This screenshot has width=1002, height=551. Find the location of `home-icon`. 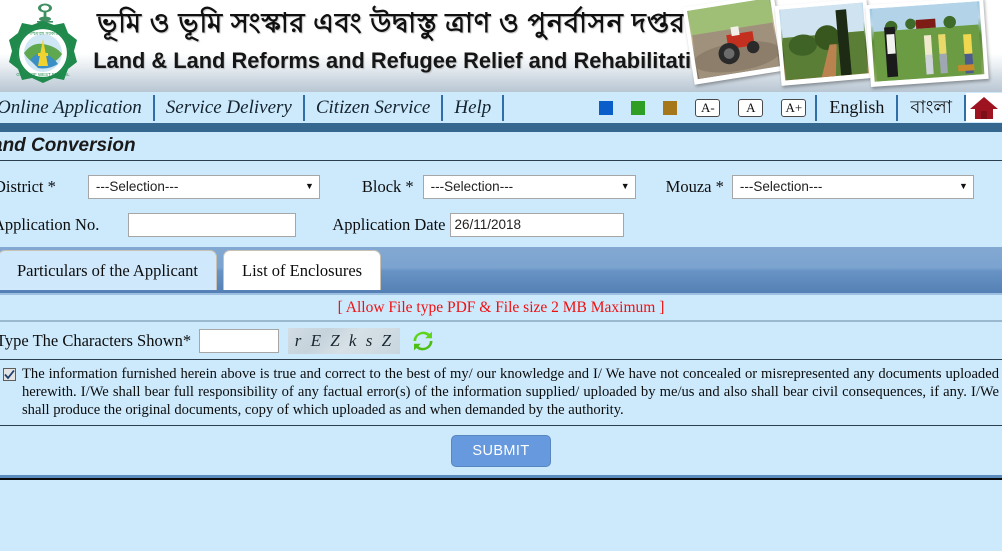

home-icon is located at coordinates (984, 107).